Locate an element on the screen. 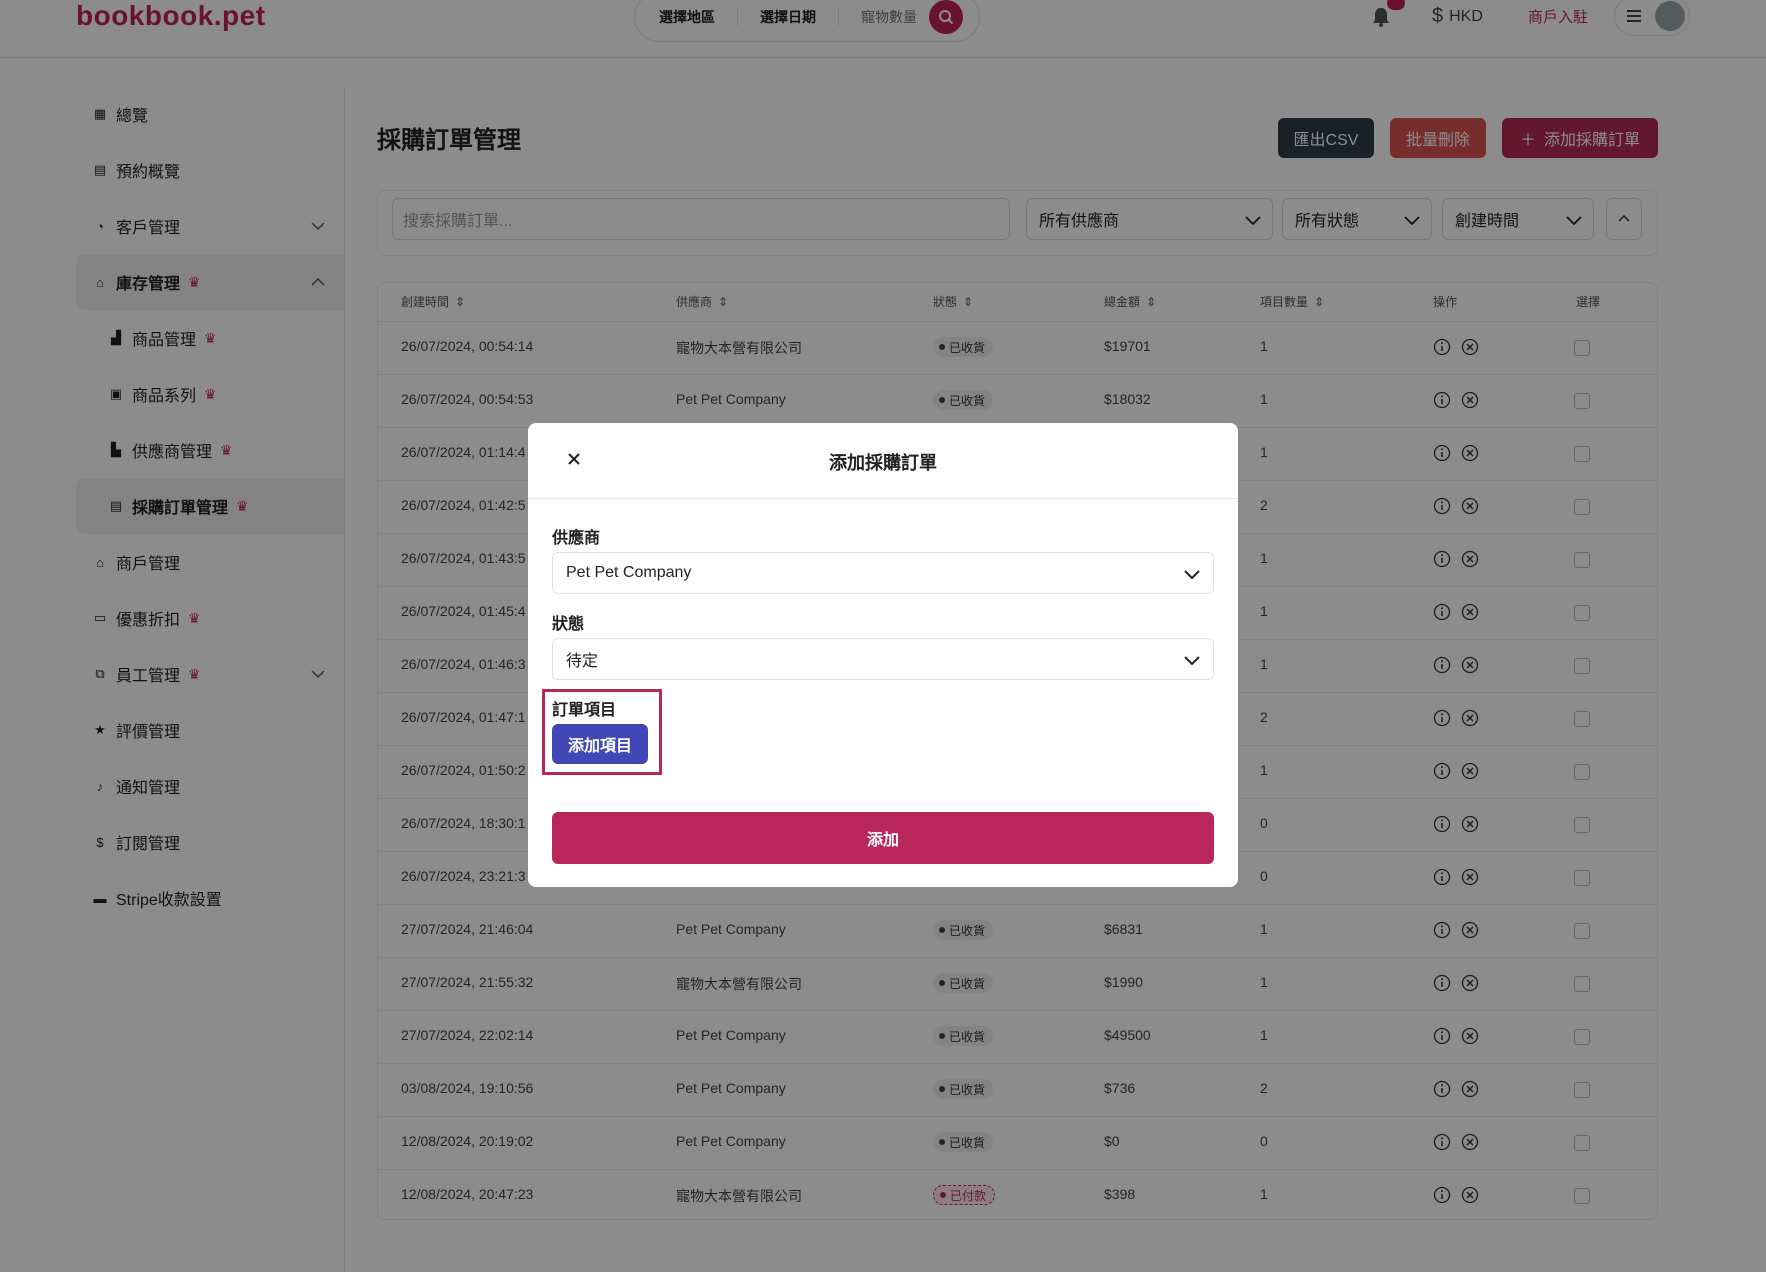  supplier-select: Pet Pet Company is located at coordinates (883, 573).